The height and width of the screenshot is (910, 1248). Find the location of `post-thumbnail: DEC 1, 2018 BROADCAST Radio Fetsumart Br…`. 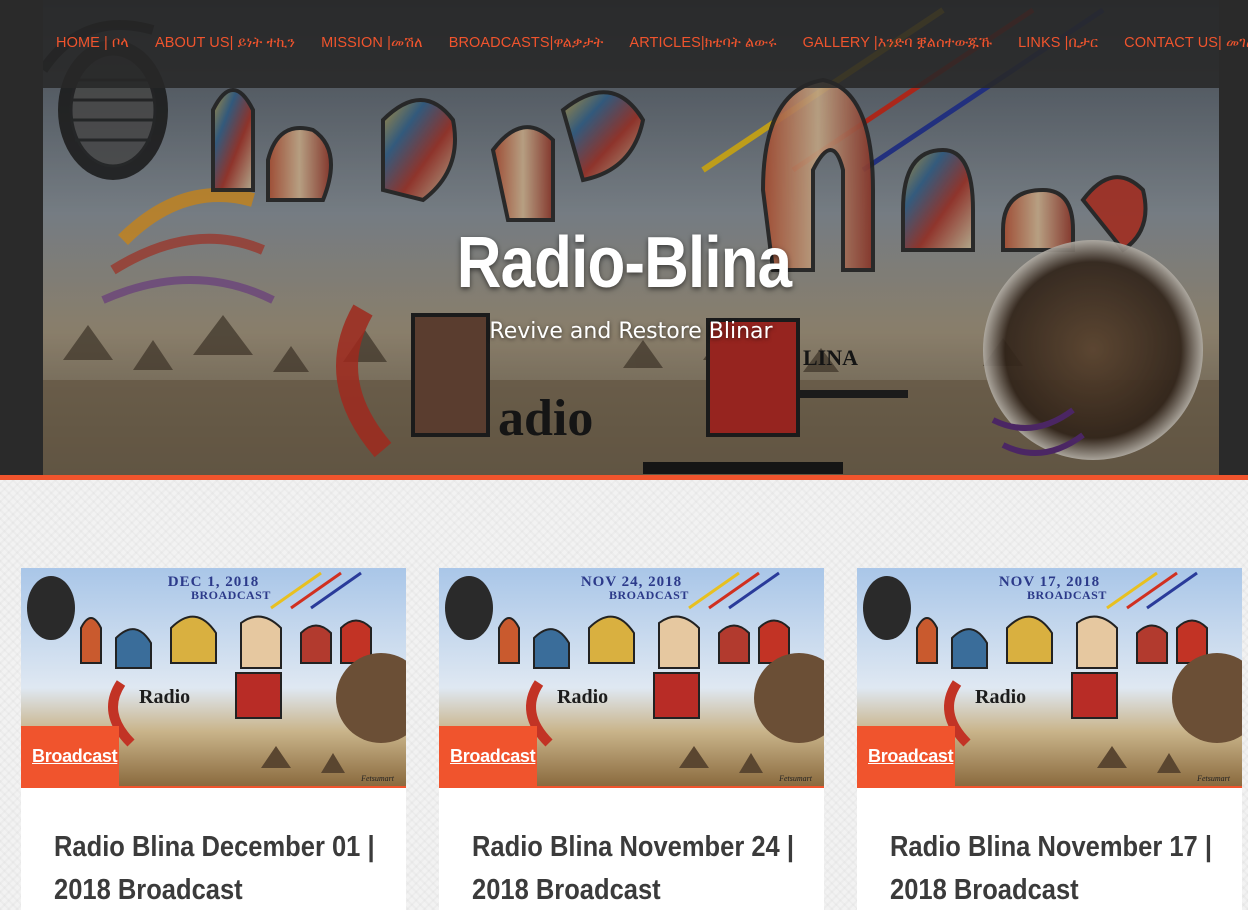

post-thumbnail: DEC 1, 2018 BROADCAST Radio Fetsumart Br… is located at coordinates (213, 677).